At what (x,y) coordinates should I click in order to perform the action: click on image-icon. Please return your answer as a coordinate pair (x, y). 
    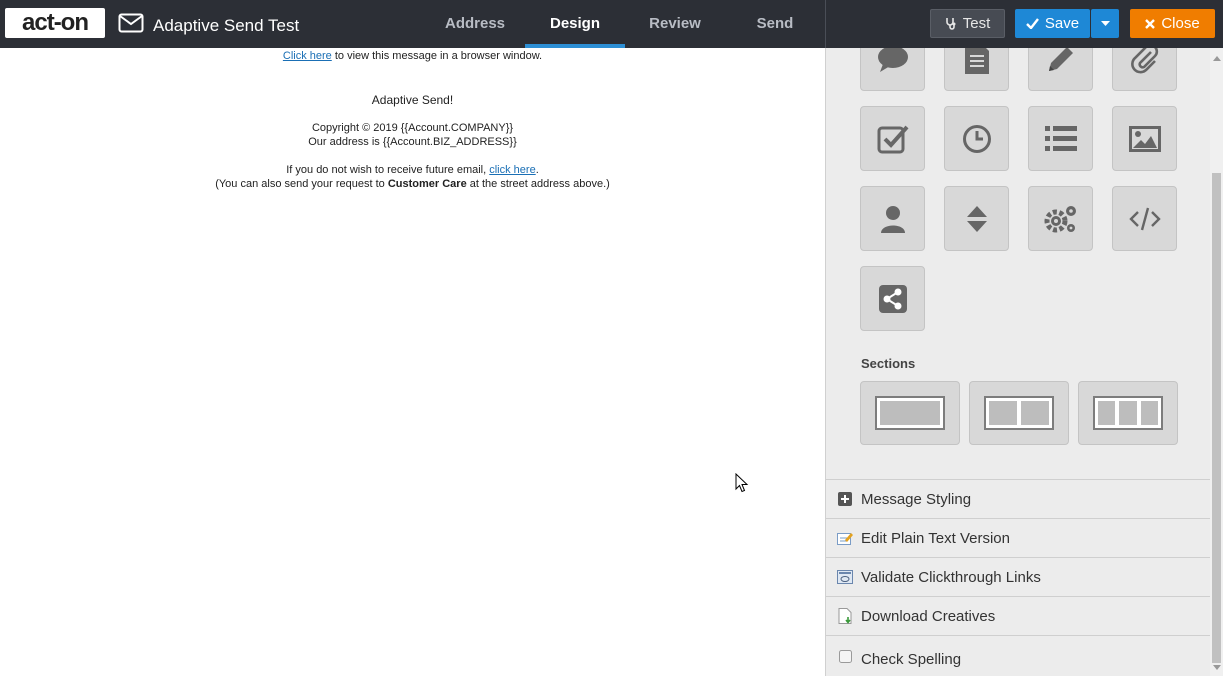
    Looking at the image, I should click on (1144, 138).